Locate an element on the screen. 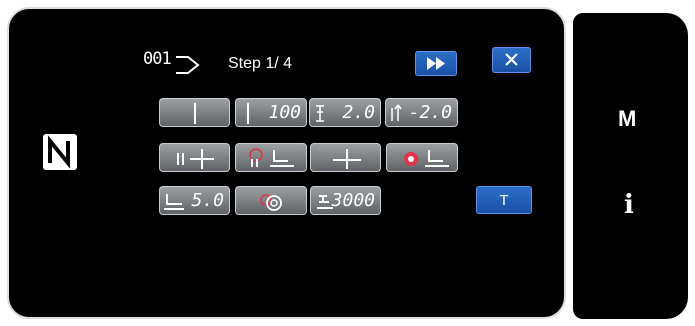 This screenshot has width=695, height=326. close-button is located at coordinates (511, 60).